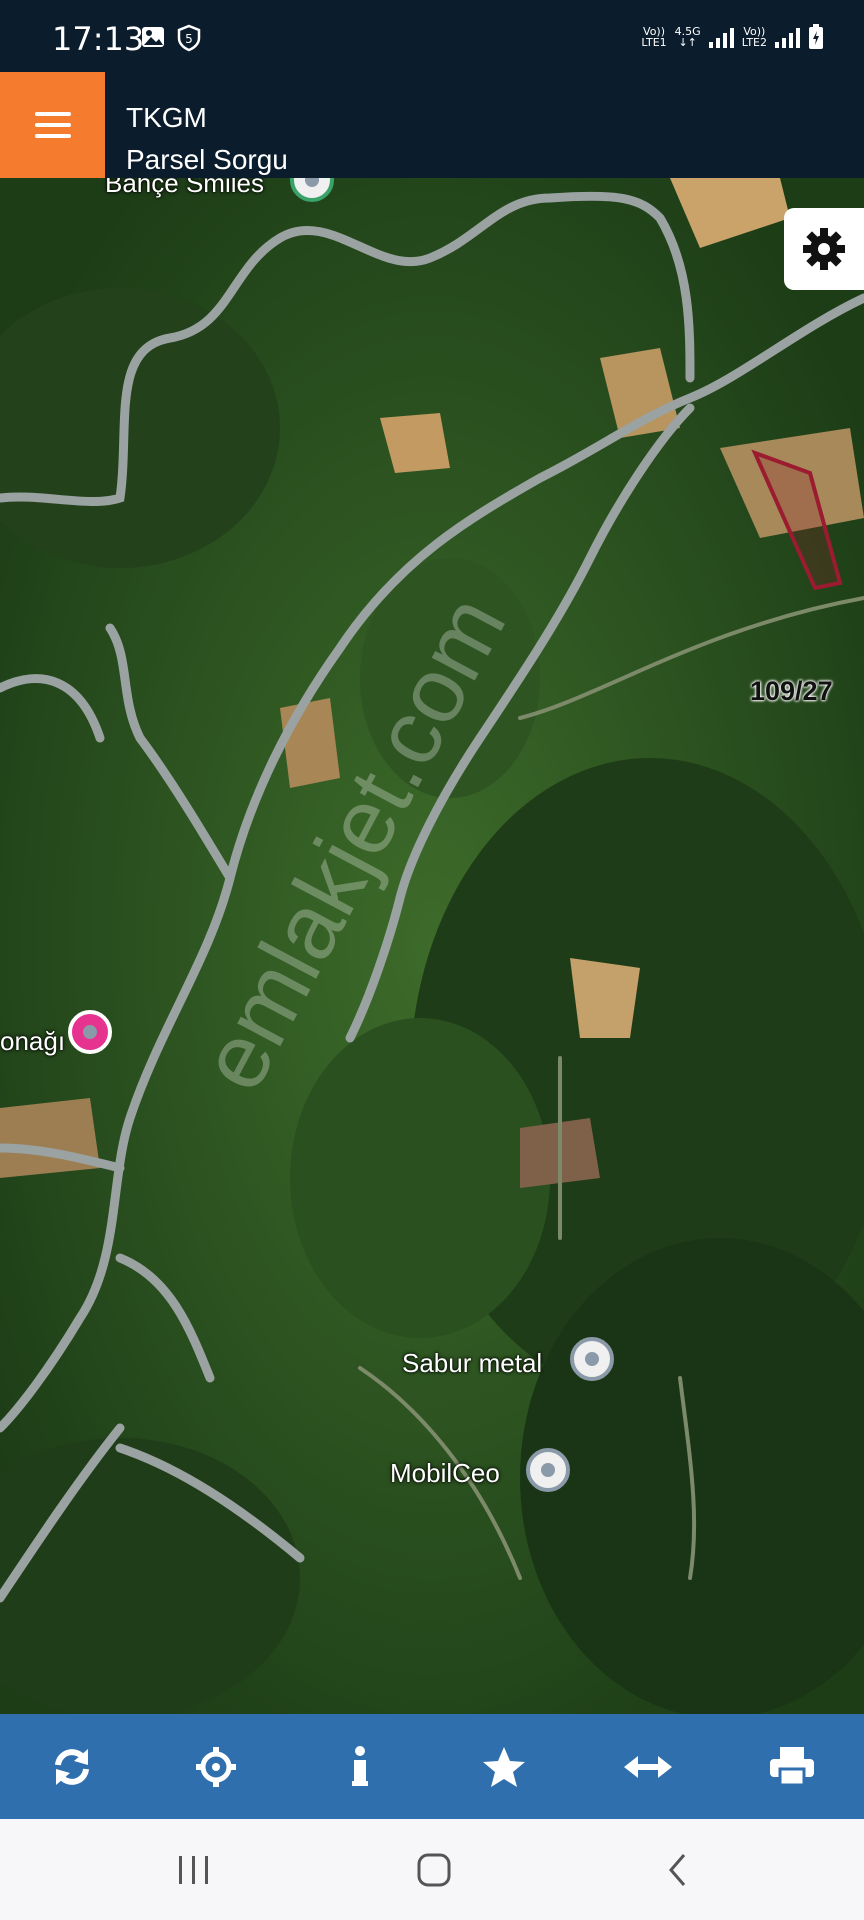  I want to click on sim2-network: Vo)) LTE2, so click(754, 37).